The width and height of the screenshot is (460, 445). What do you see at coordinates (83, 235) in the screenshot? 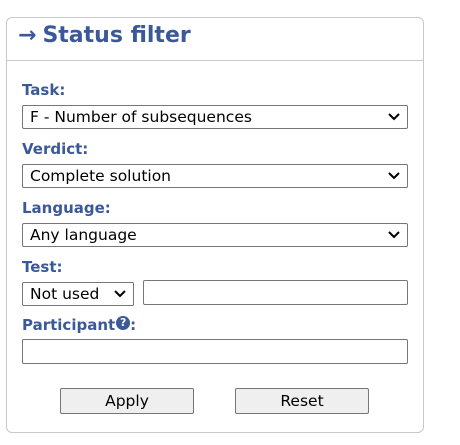
I see `language-select-value: Any language` at bounding box center [83, 235].